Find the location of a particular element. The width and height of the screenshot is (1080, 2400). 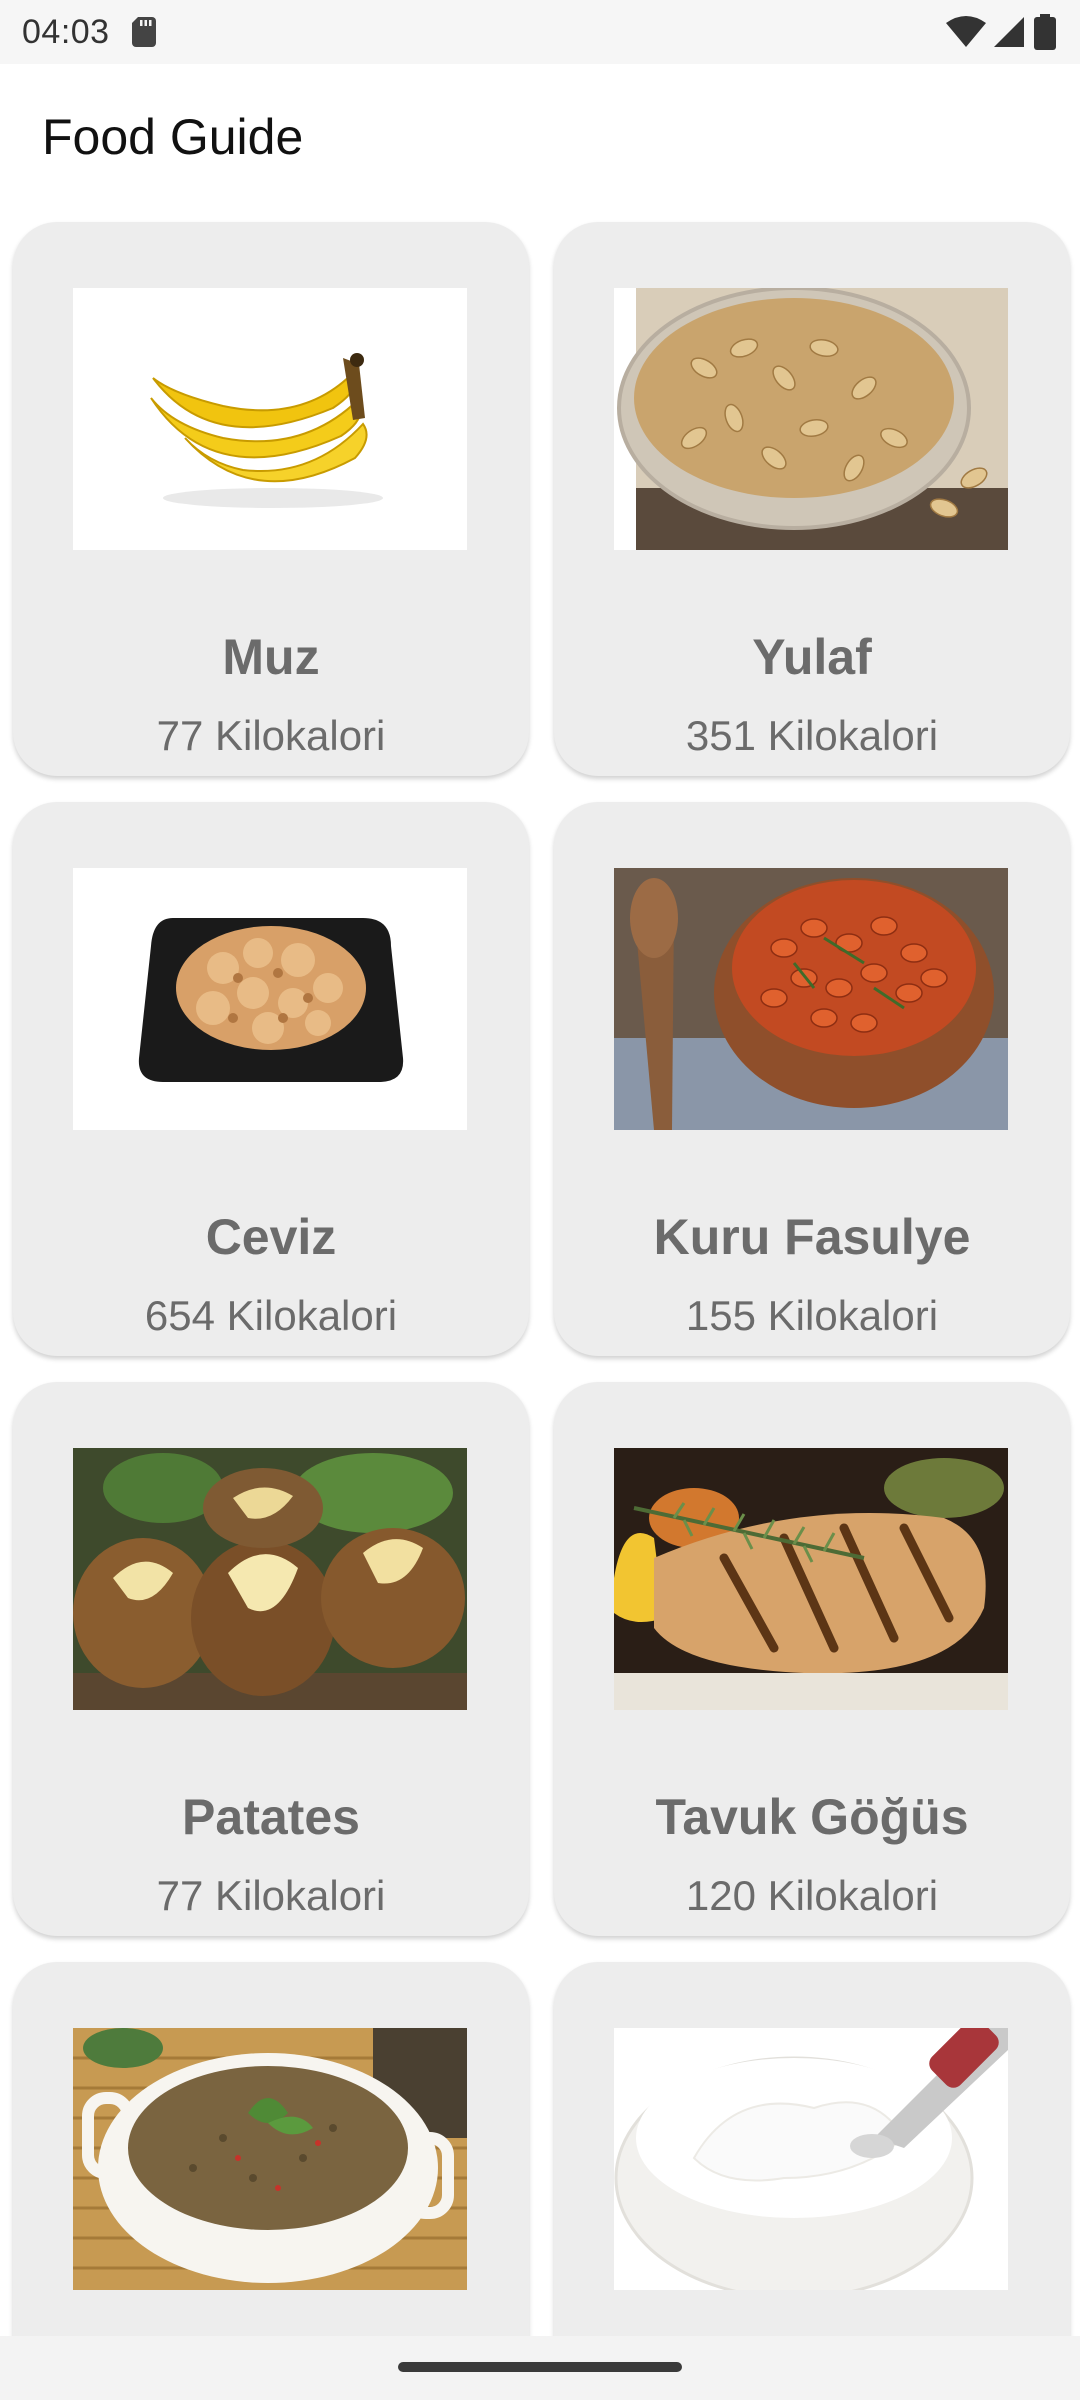

food-card-kuru-fasulye: Kuru Fasulye 155 Kilokalori is located at coordinates (812, 1079).